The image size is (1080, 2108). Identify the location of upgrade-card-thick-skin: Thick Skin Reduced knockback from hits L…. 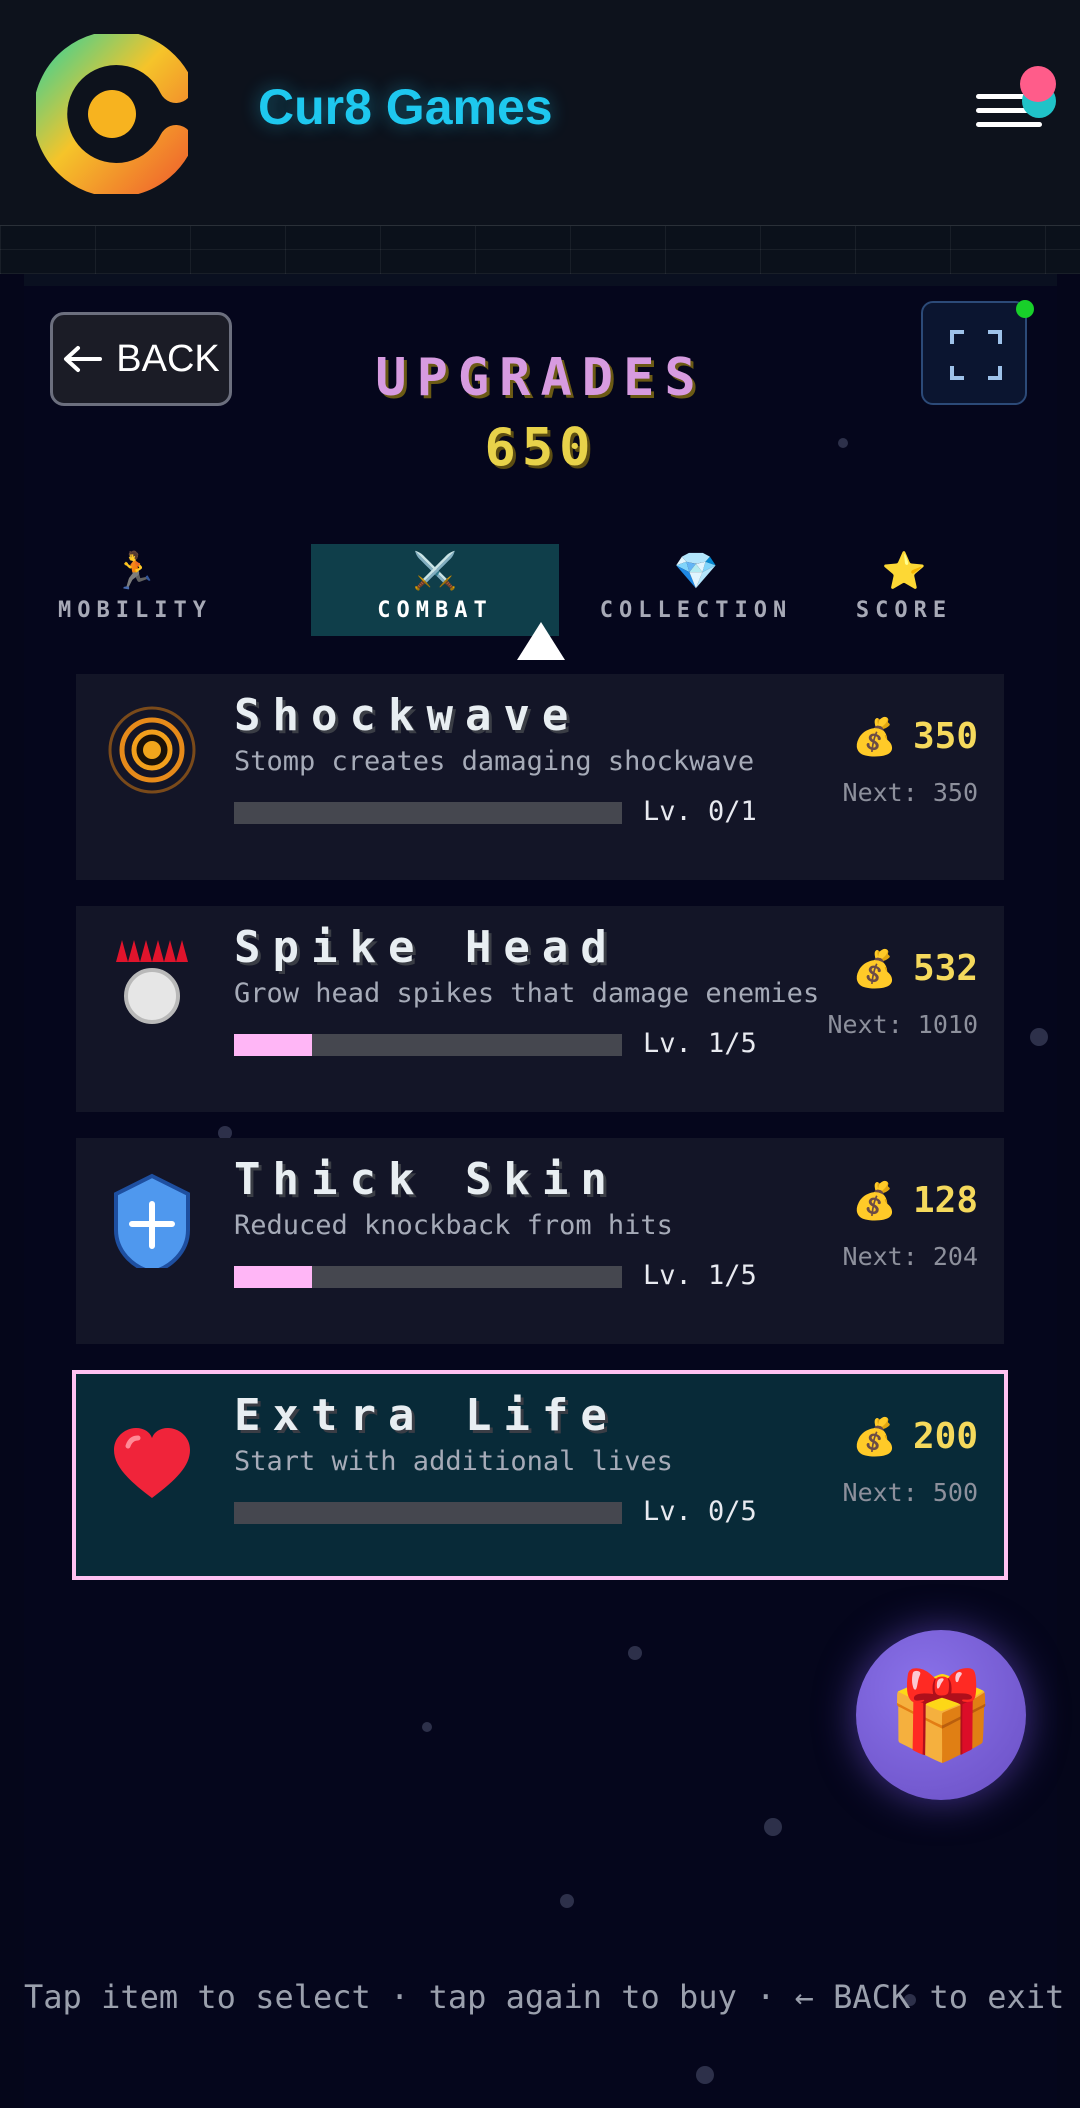
(540, 1241).